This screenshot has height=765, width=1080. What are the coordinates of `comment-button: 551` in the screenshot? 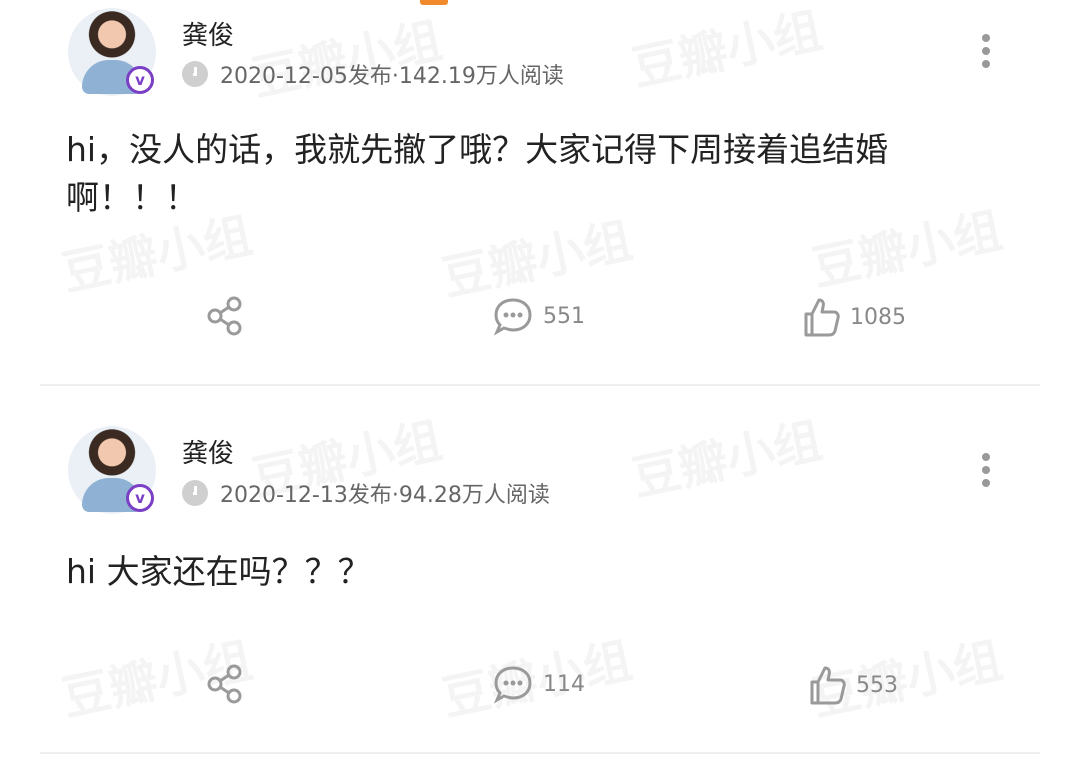 It's located at (539, 316).